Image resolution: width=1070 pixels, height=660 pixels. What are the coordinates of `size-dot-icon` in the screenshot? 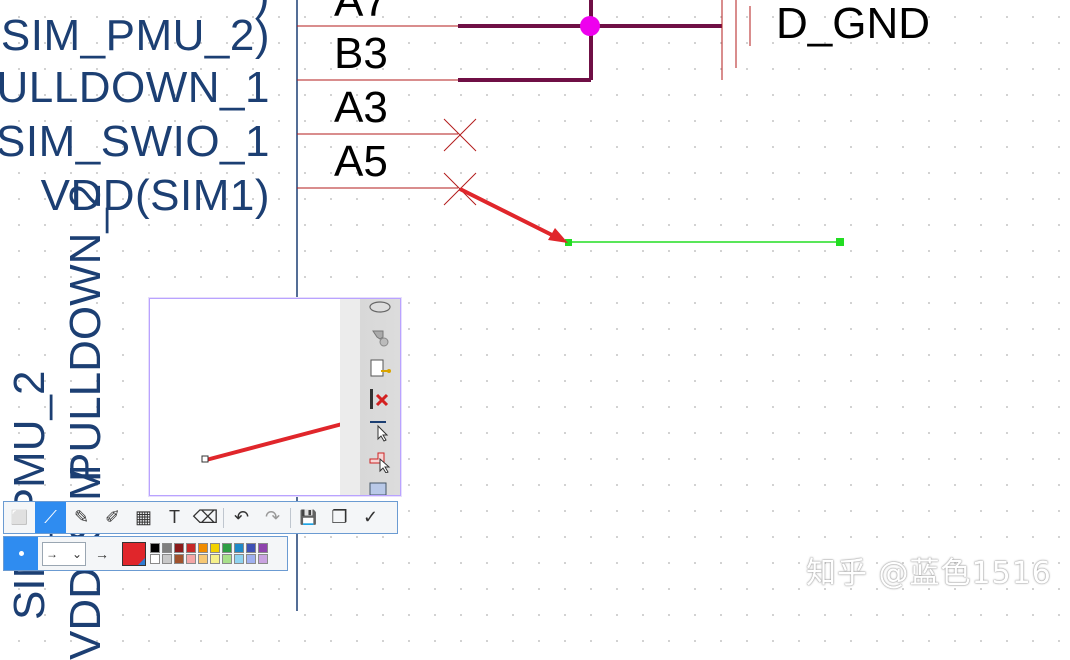 It's located at (21, 553).